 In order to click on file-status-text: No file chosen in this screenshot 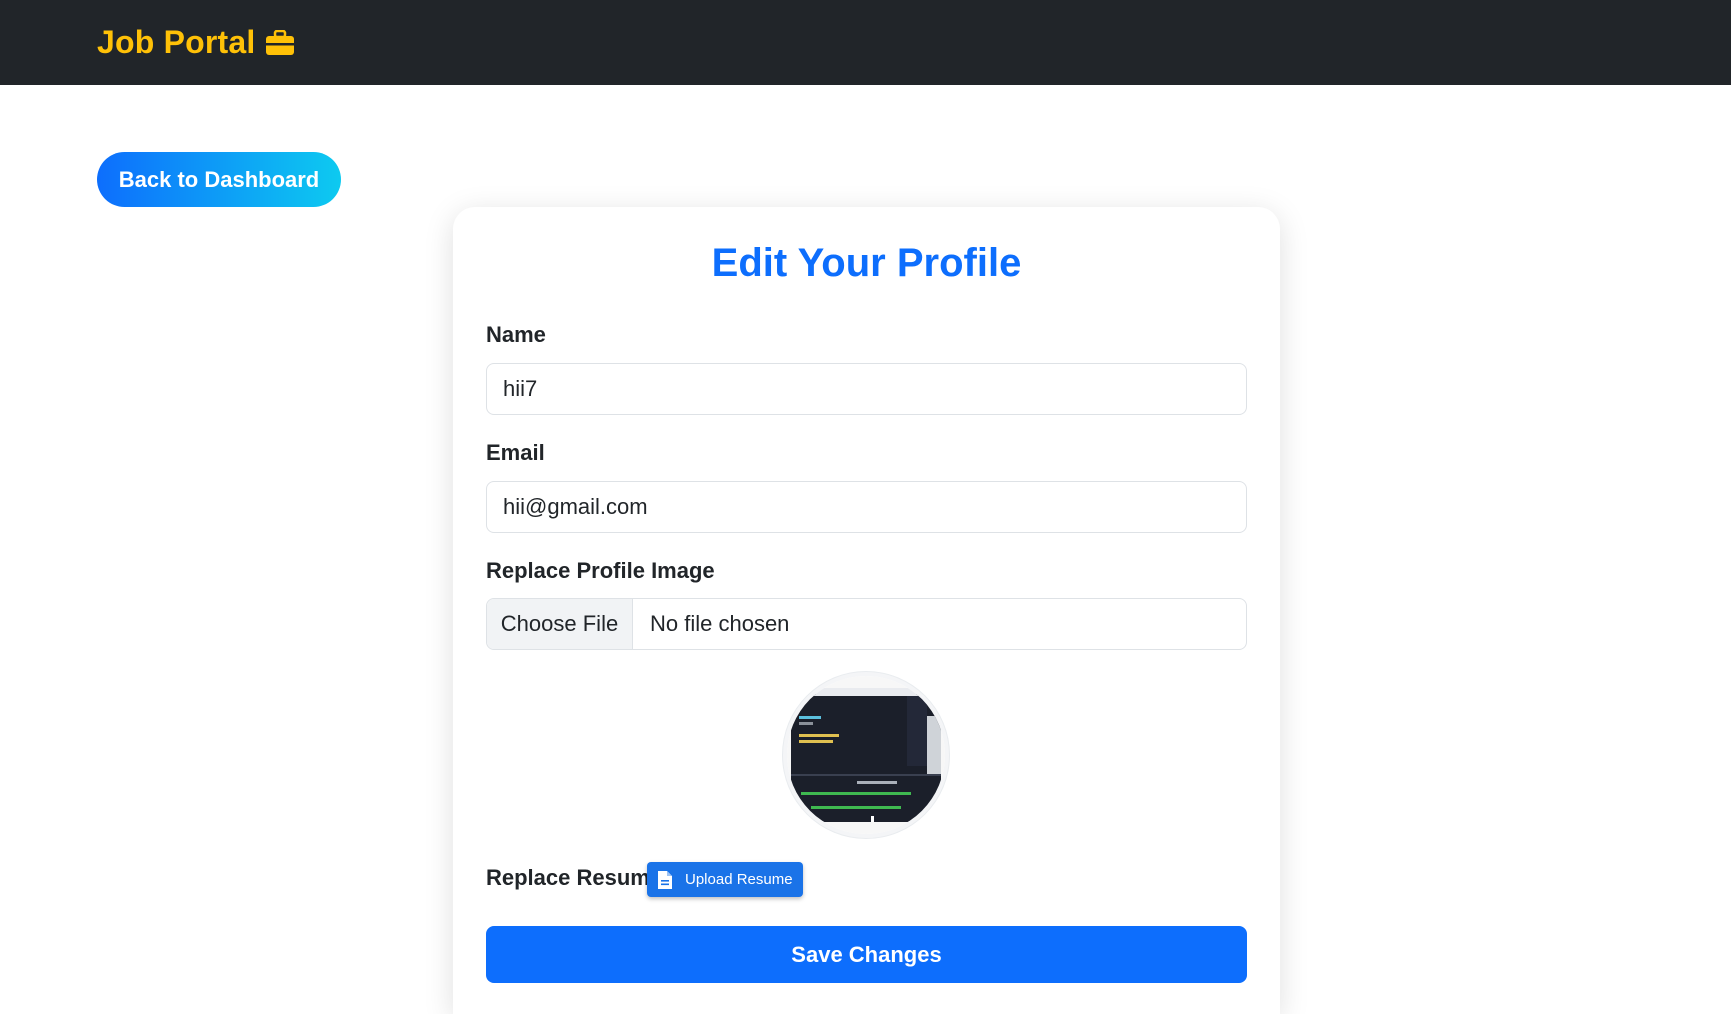, I will do `click(720, 623)`.